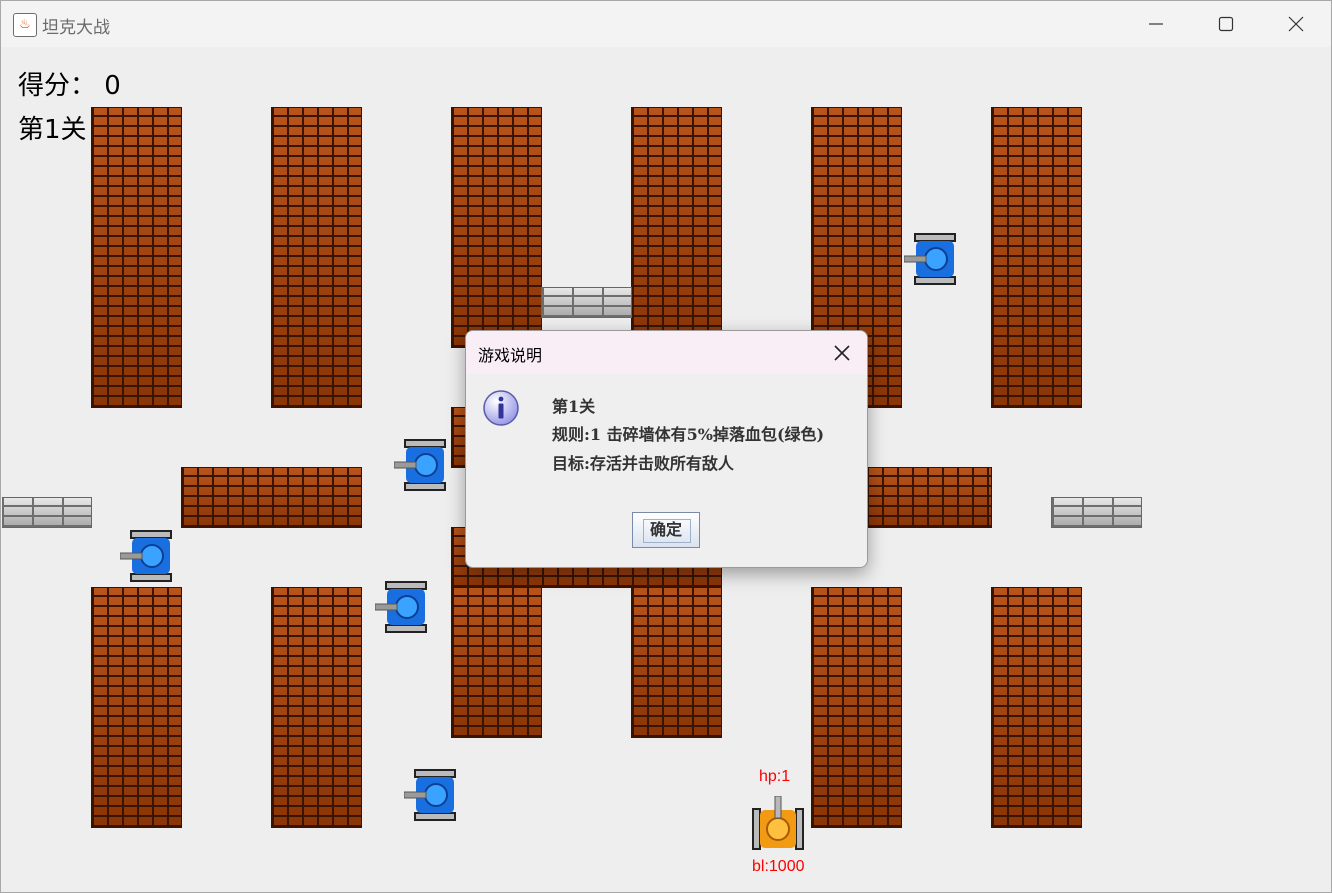 This screenshot has width=1332, height=893. I want to click on dialog-goal-text: 目标:存活并击败所有敌人, so click(643, 463).